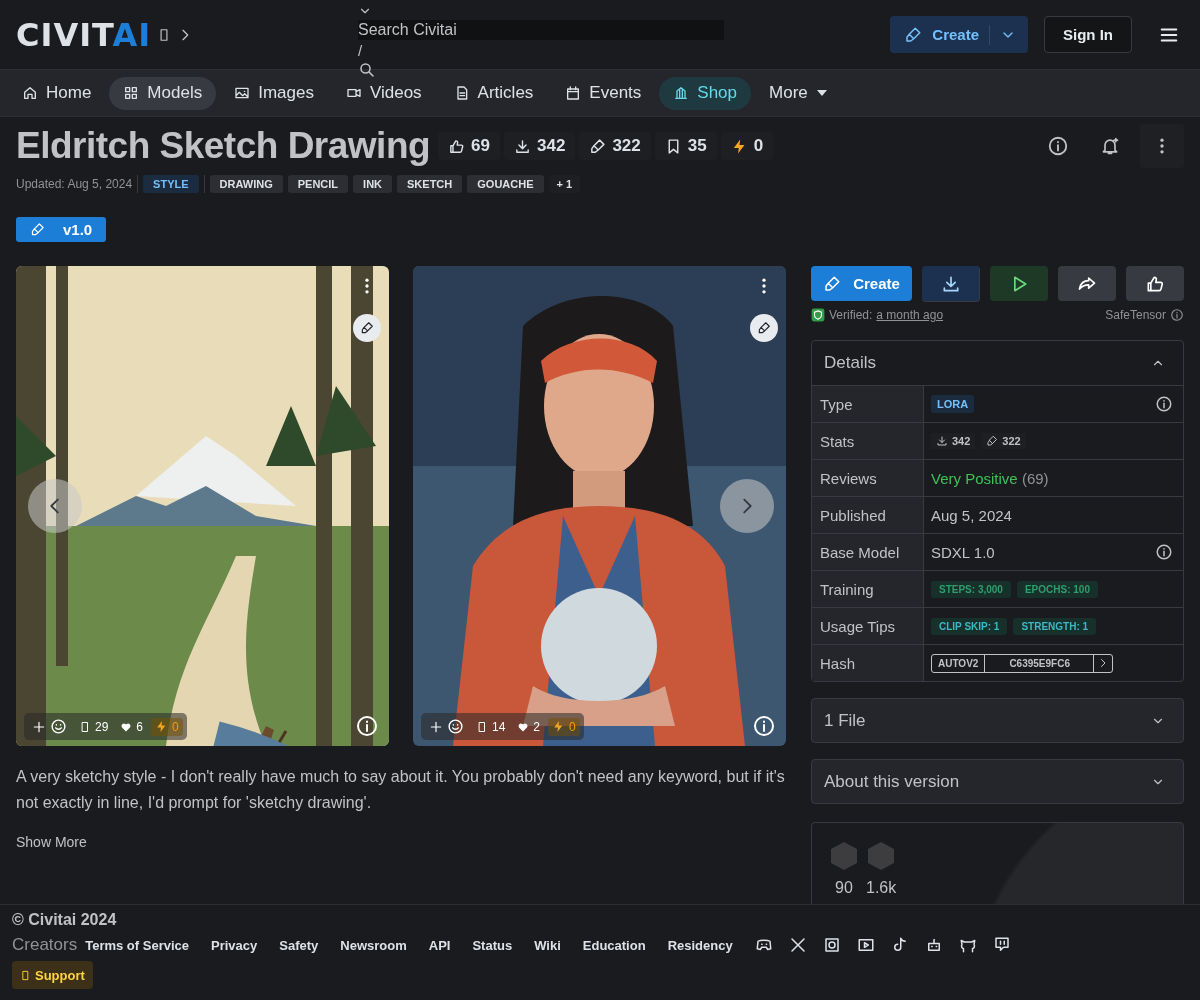 Image resolution: width=1200 pixels, height=1000 pixels. Describe the element at coordinates (953, 404) in the screenshot. I see `type-tag: LORA` at that location.